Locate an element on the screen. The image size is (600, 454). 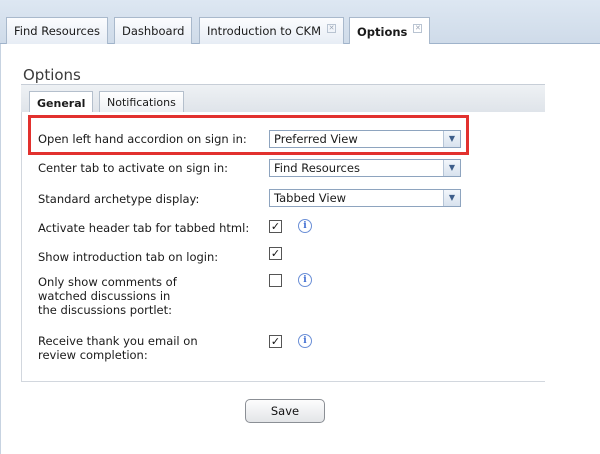
archetype-display-label: Standard archetype display: is located at coordinates (119, 199).